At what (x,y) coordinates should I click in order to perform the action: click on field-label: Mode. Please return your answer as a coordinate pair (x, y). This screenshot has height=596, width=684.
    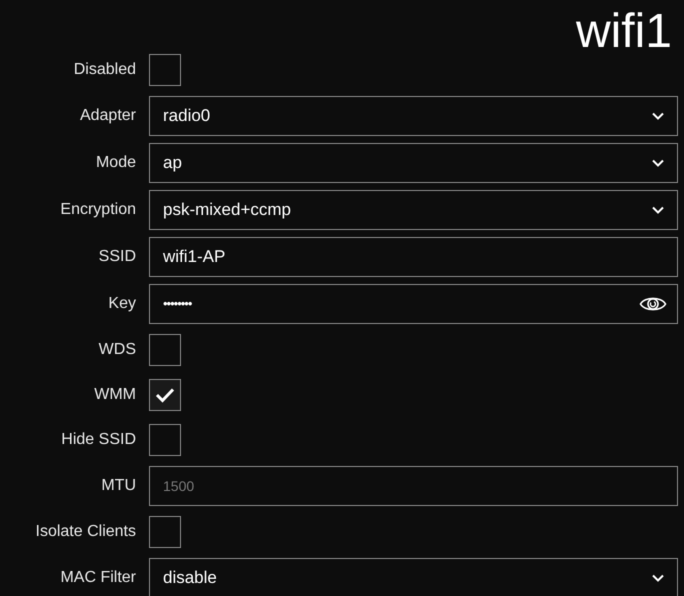
    Looking at the image, I should click on (116, 162).